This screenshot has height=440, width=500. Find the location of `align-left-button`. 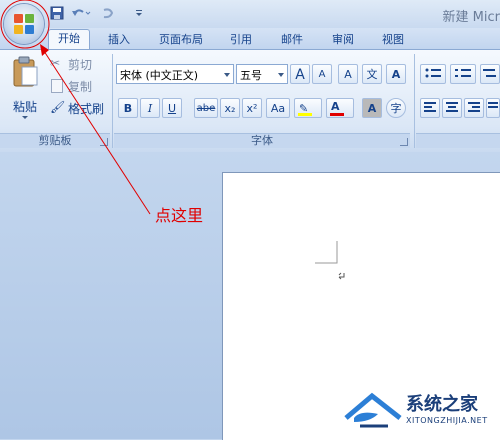

align-left-button is located at coordinates (430, 108).